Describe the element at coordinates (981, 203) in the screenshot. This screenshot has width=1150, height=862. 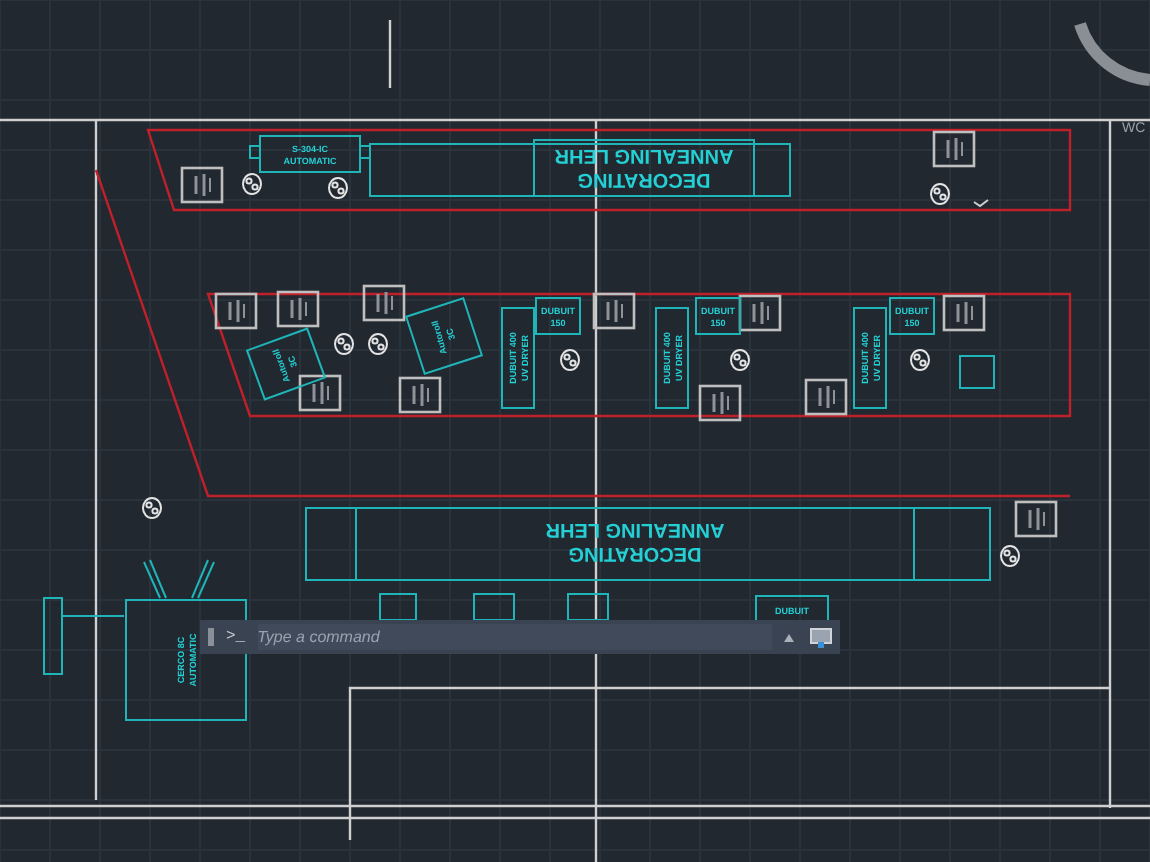
I see `check-mark-icon` at that location.